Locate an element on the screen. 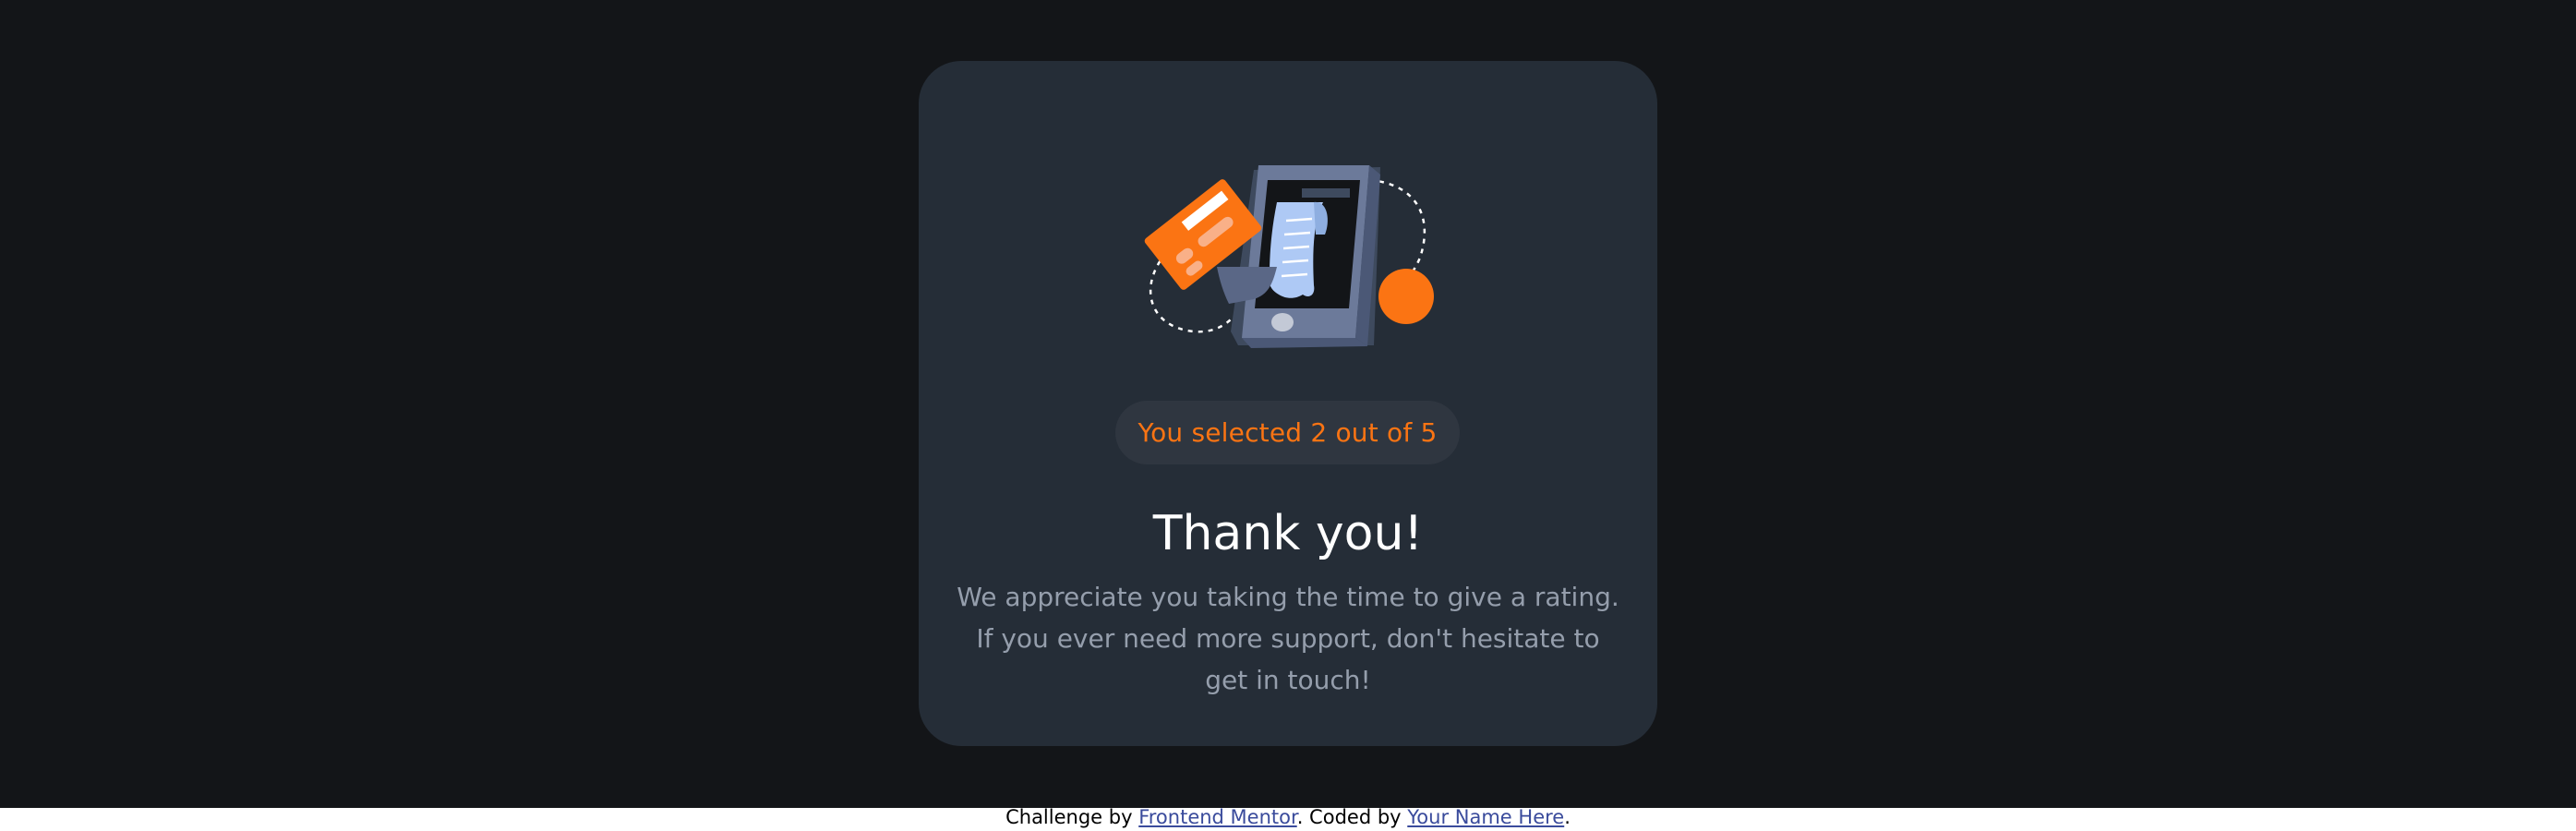  attribution-suffix: . is located at coordinates (1567, 817).